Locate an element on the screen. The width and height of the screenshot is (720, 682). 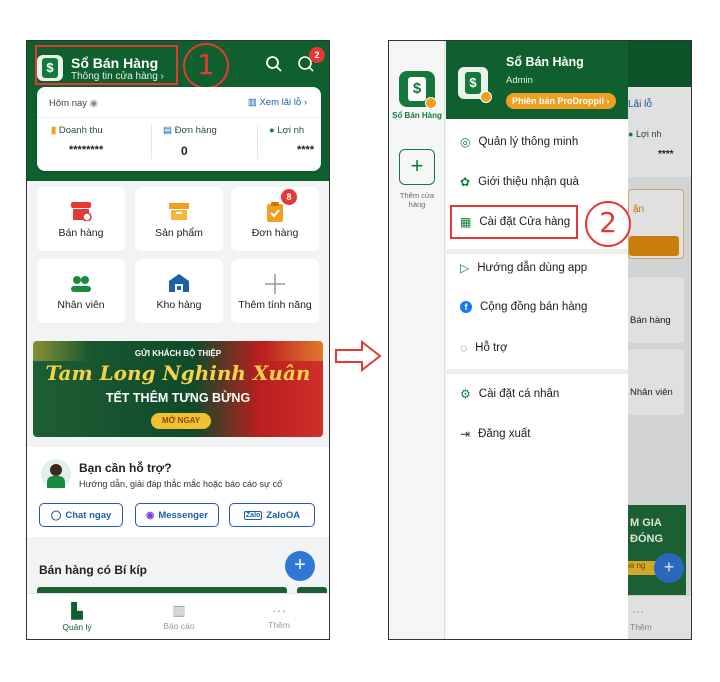
feature-add-more: Thêm tính năng is located at coordinates (275, 291).